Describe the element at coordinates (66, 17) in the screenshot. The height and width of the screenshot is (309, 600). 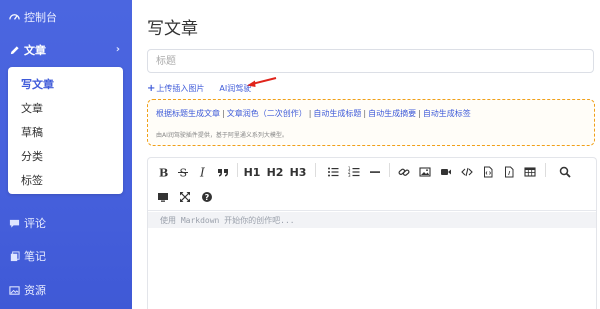
I see `sidebar-item-dashboard: 控制台` at that location.